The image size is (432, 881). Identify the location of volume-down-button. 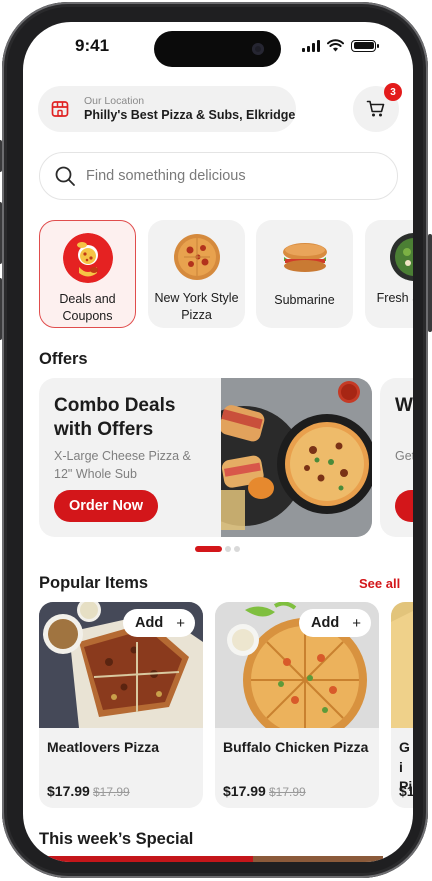
(1, 309).